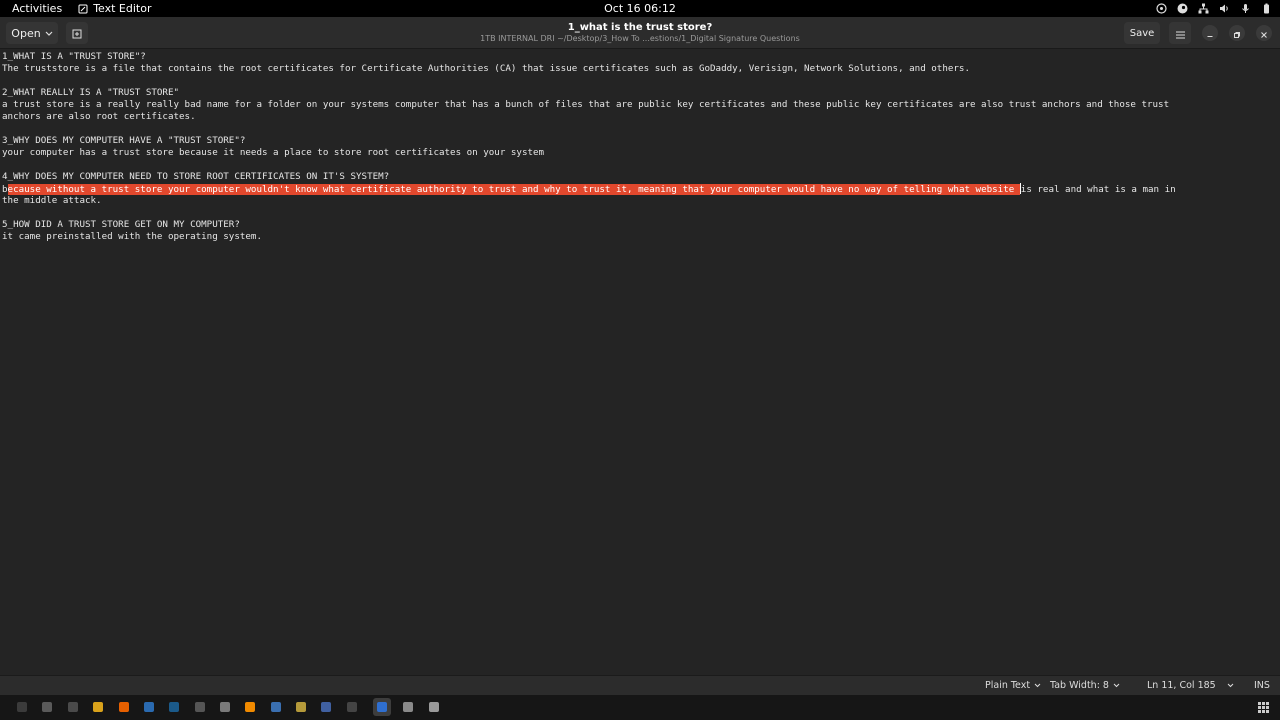  I want to click on language-selector: Plain Text, so click(1013, 685).